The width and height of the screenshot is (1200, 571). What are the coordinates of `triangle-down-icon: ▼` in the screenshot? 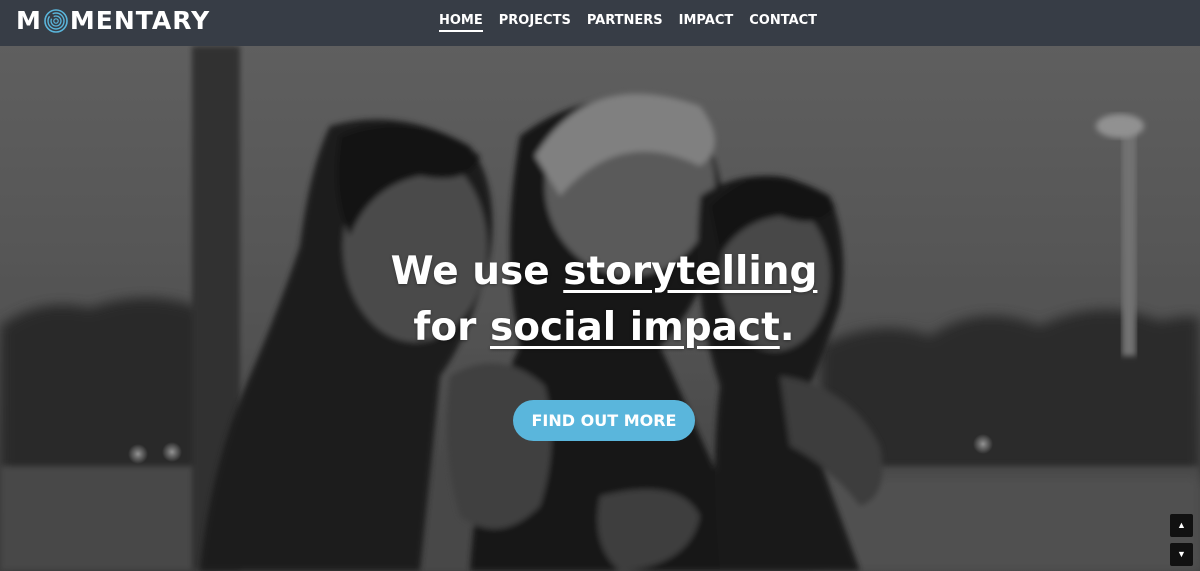 It's located at (1181, 554).